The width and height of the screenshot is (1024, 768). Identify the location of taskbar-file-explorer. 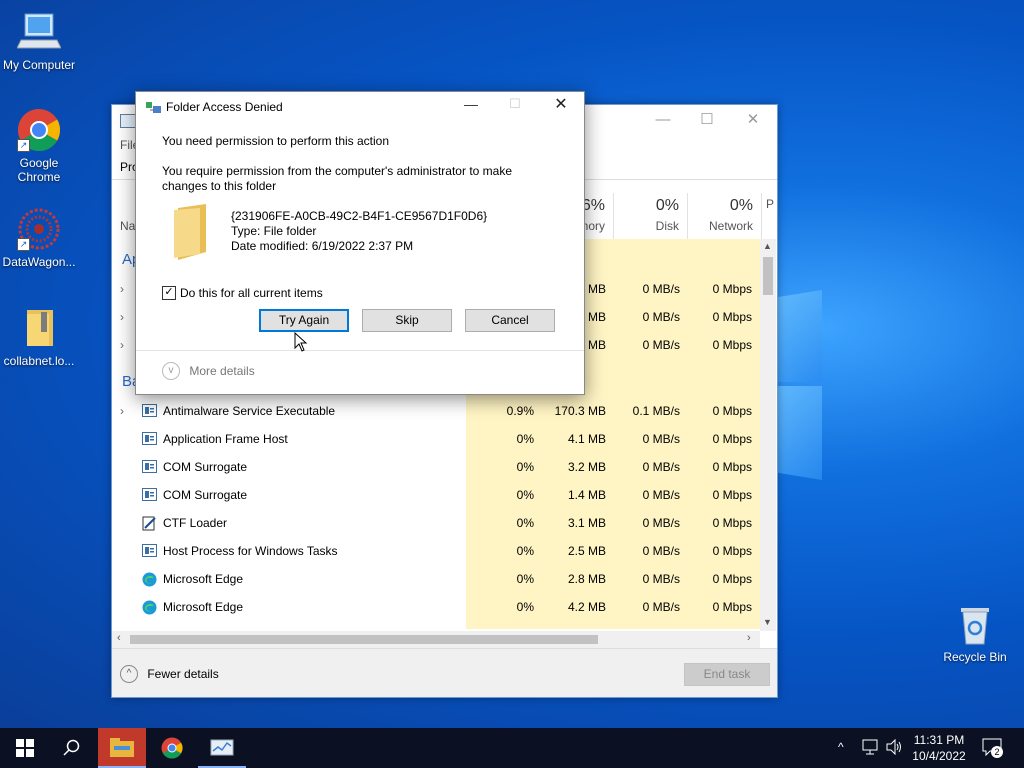
(122, 748).